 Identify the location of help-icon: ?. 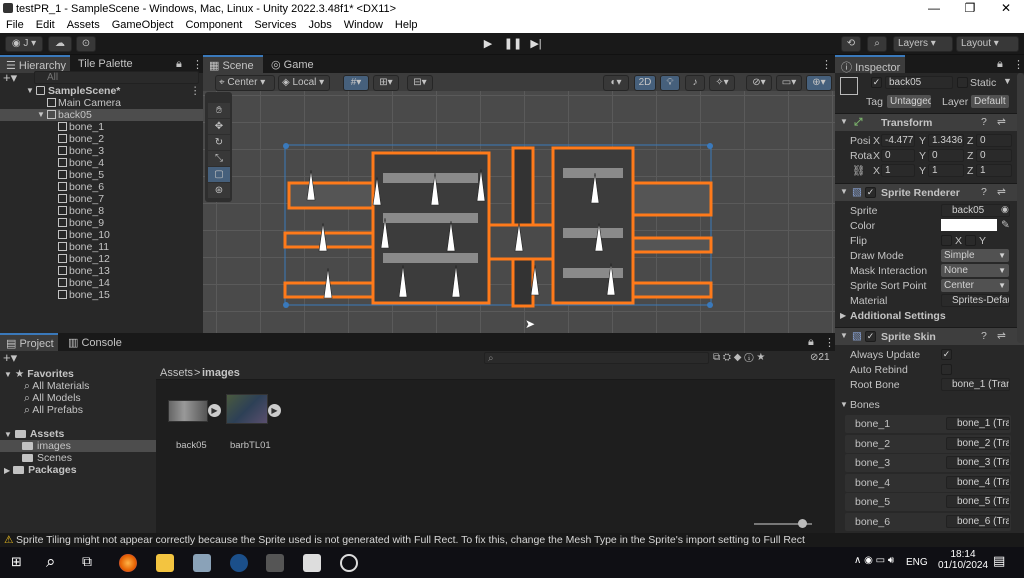
(984, 336).